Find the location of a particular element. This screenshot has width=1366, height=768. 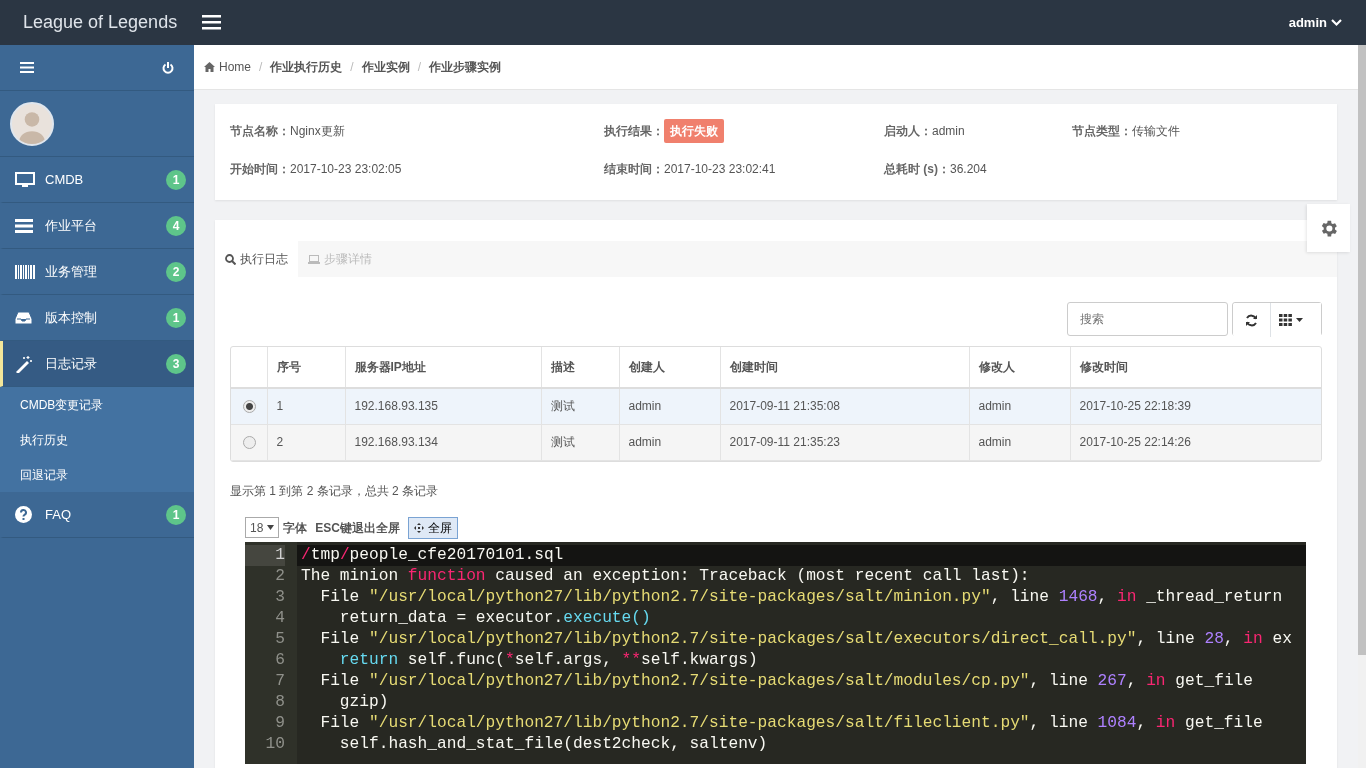

user-menu: admin is located at coordinates (1307, 22).